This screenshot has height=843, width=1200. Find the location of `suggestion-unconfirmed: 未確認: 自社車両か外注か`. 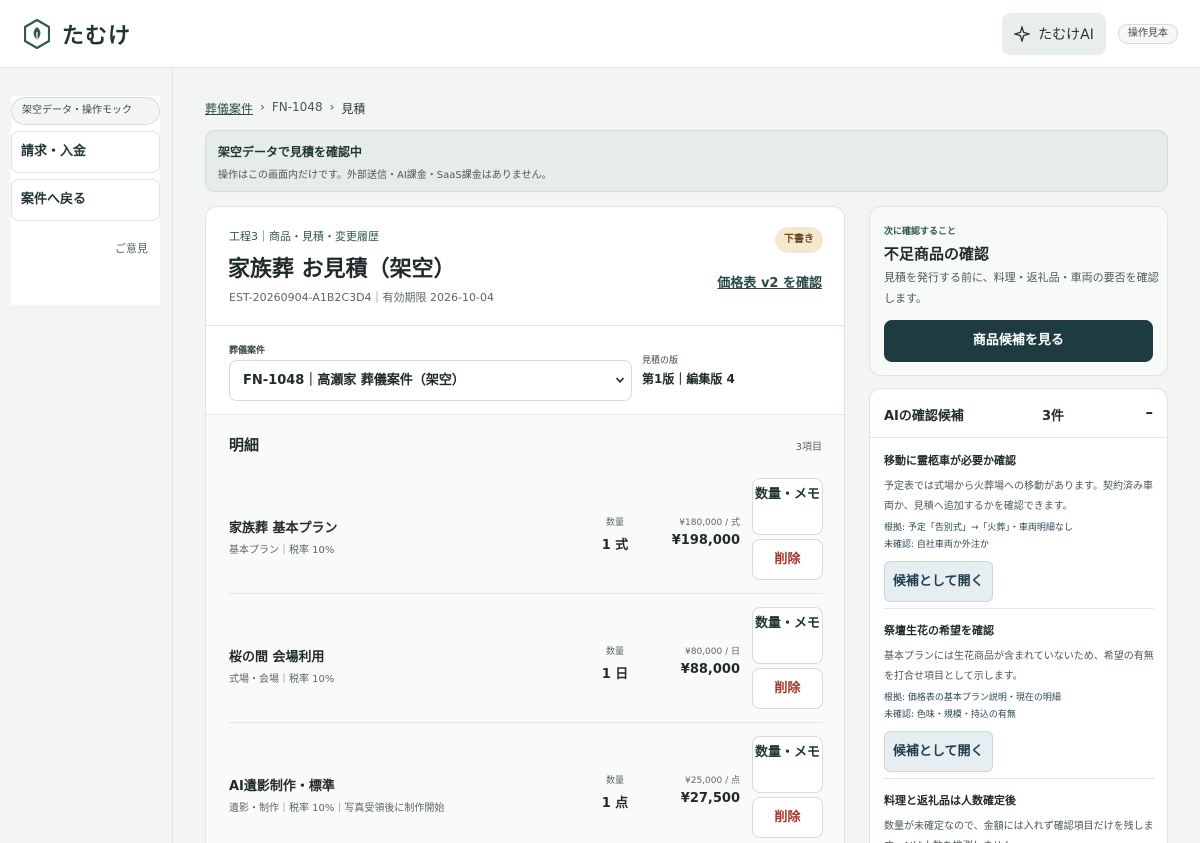

suggestion-unconfirmed: 未確認: 自社車両か外注か is located at coordinates (936, 545).